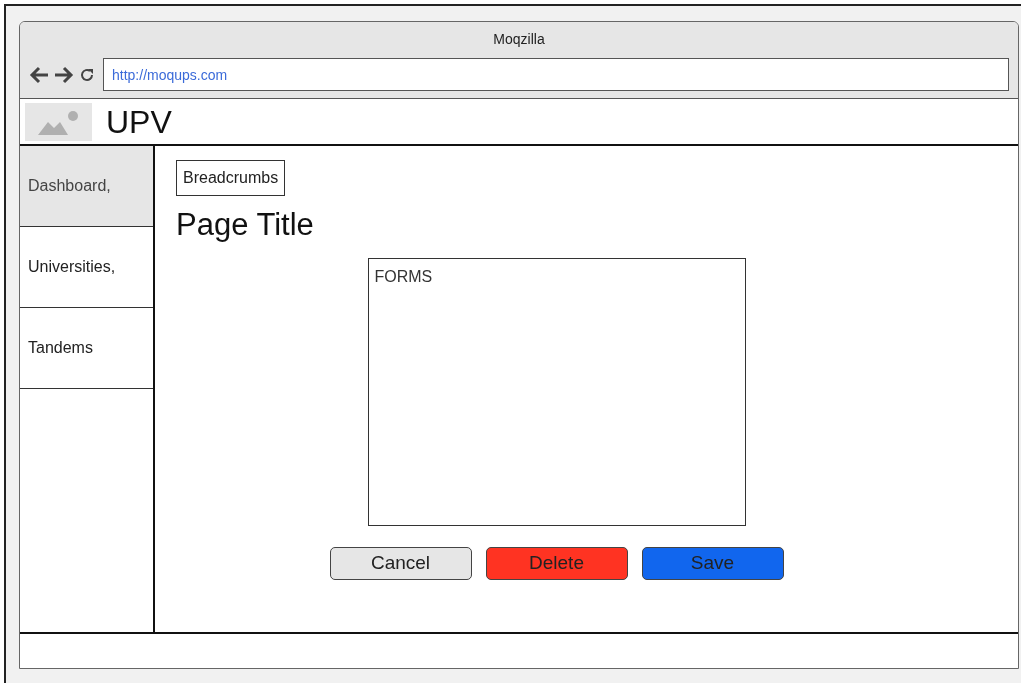 Image resolution: width=1021 pixels, height=683 pixels. Describe the element at coordinates (245, 225) in the screenshot. I see `page-title: Page Title` at that location.